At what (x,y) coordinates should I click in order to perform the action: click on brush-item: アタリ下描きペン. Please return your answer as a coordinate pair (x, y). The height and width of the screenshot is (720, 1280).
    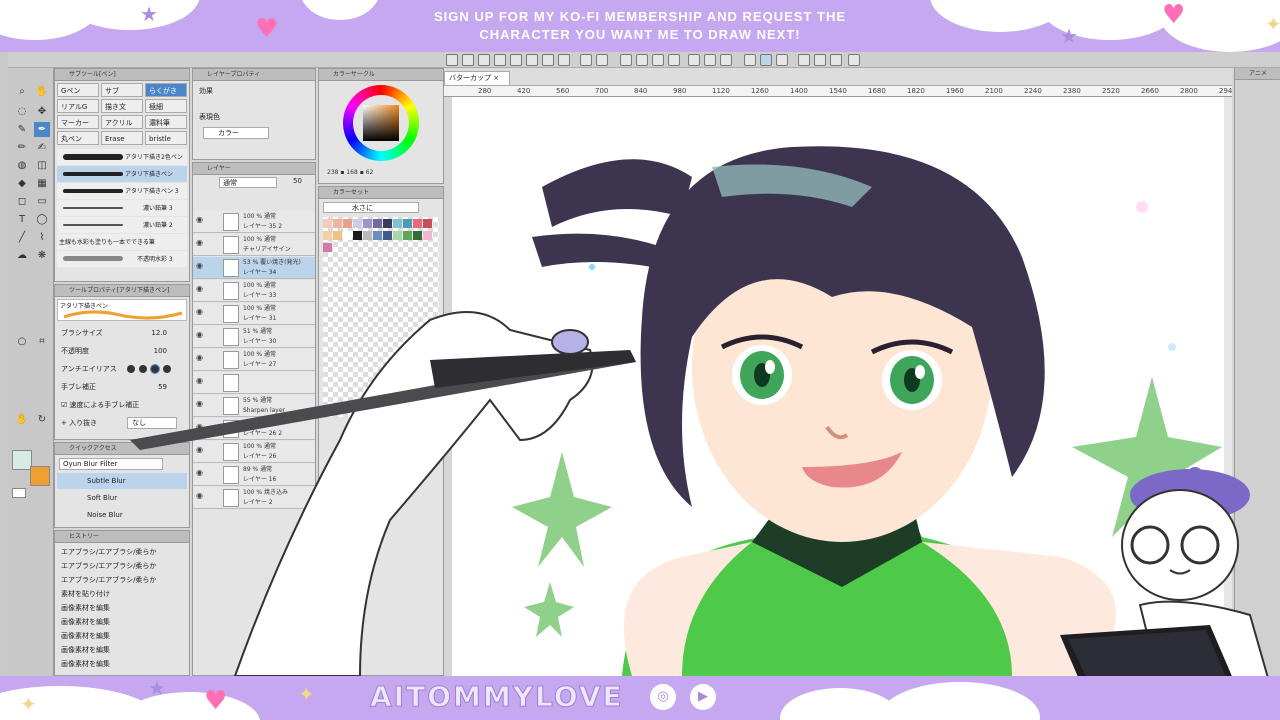
    Looking at the image, I should click on (122, 174).